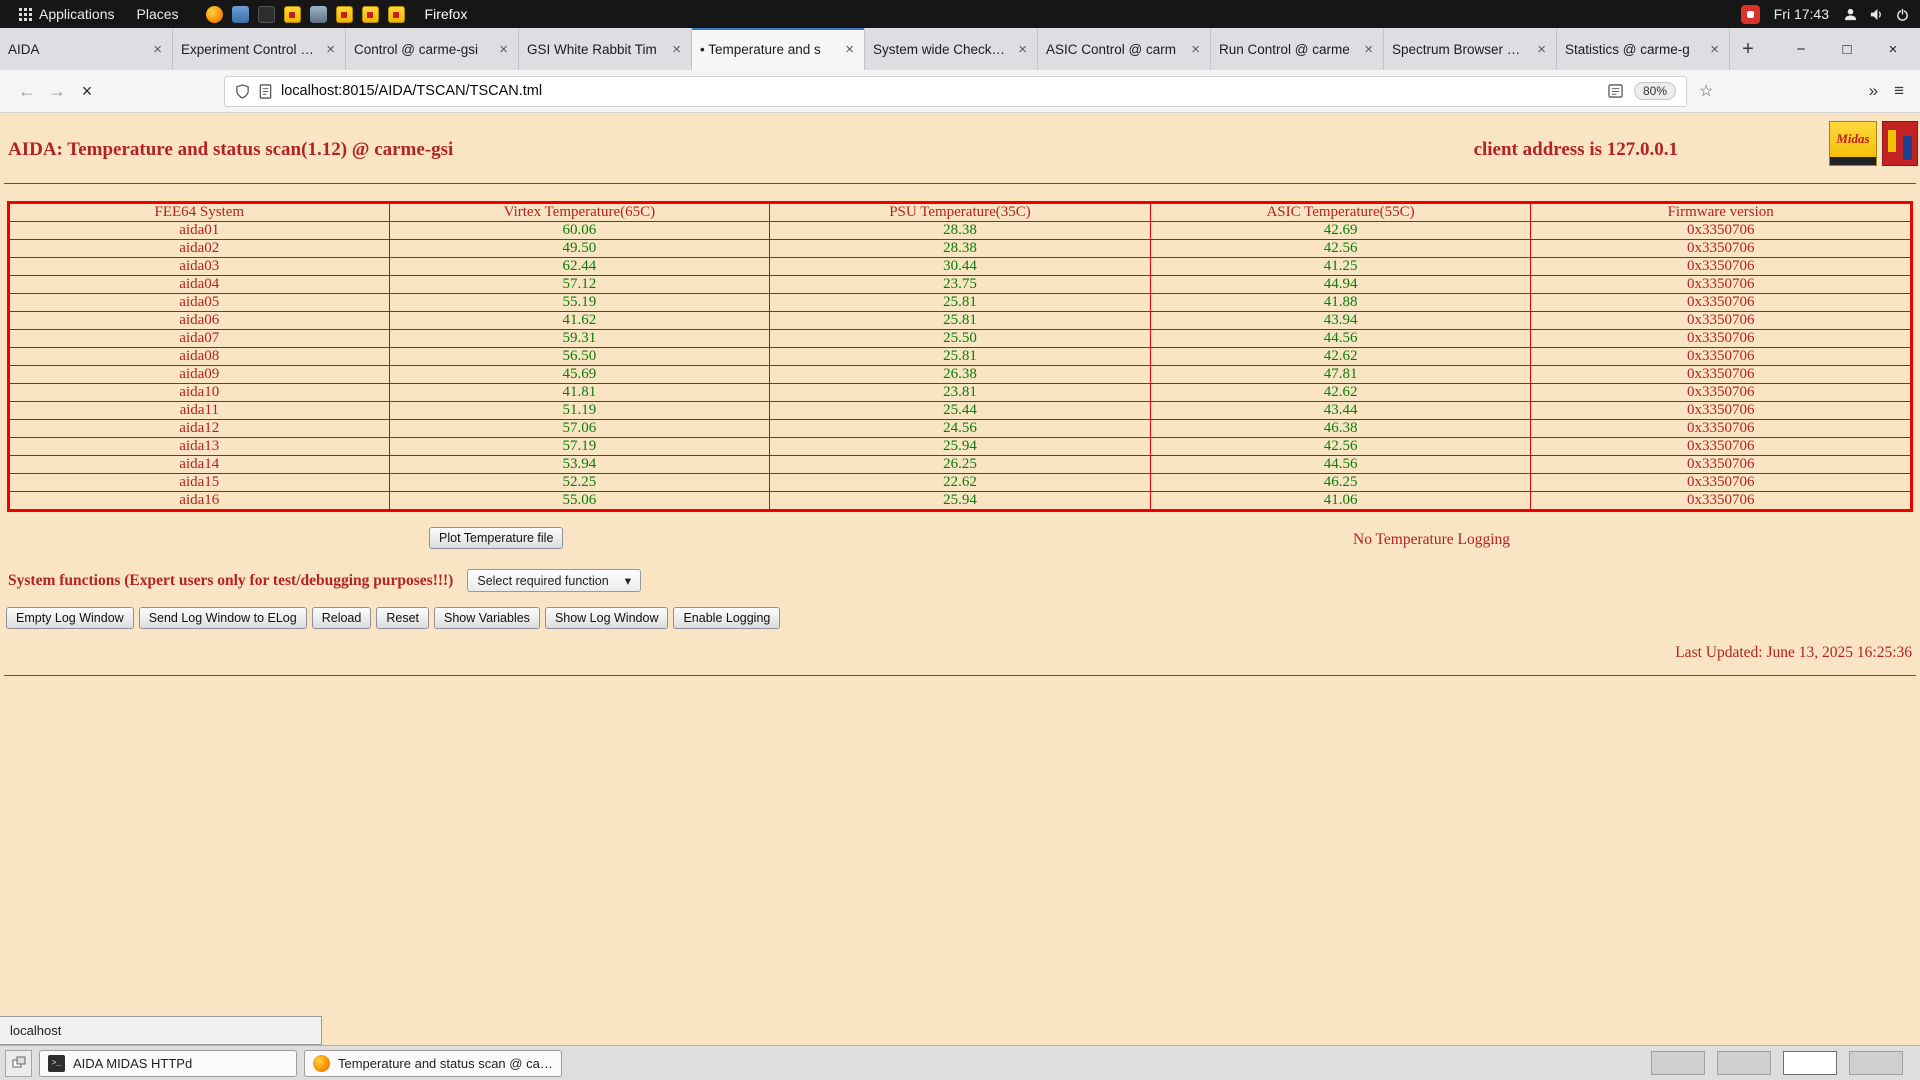 This screenshot has width=1920, height=1080. I want to click on browser-tab: Control @ carme-gsi ×, so click(432, 49).